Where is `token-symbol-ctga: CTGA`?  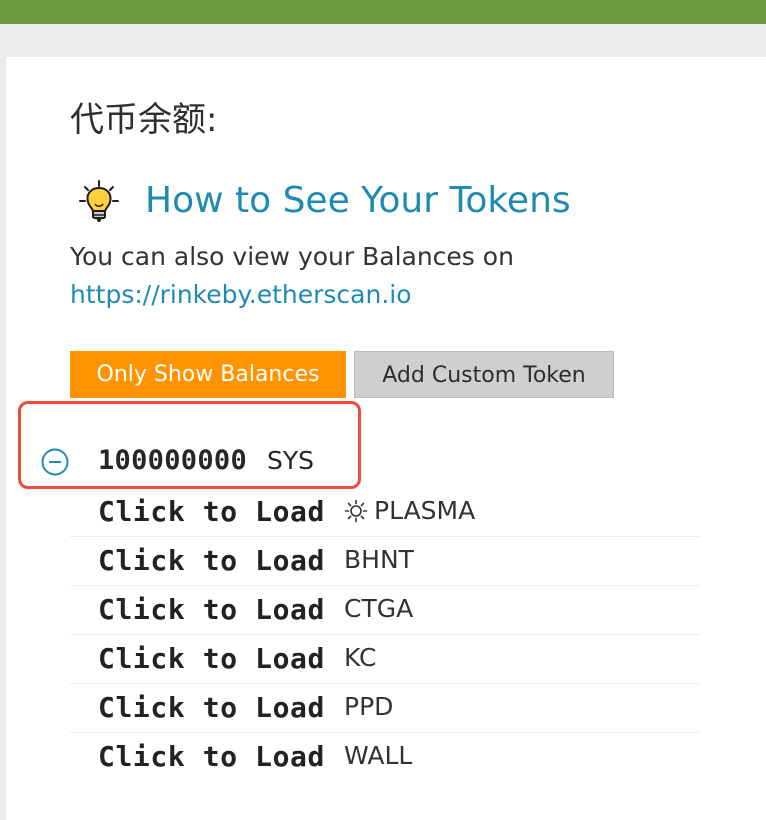
token-symbol-ctga: CTGA is located at coordinates (379, 608).